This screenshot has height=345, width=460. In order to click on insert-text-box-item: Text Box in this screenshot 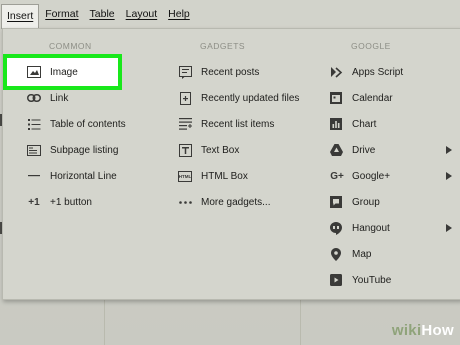, I will do `click(208, 150)`.